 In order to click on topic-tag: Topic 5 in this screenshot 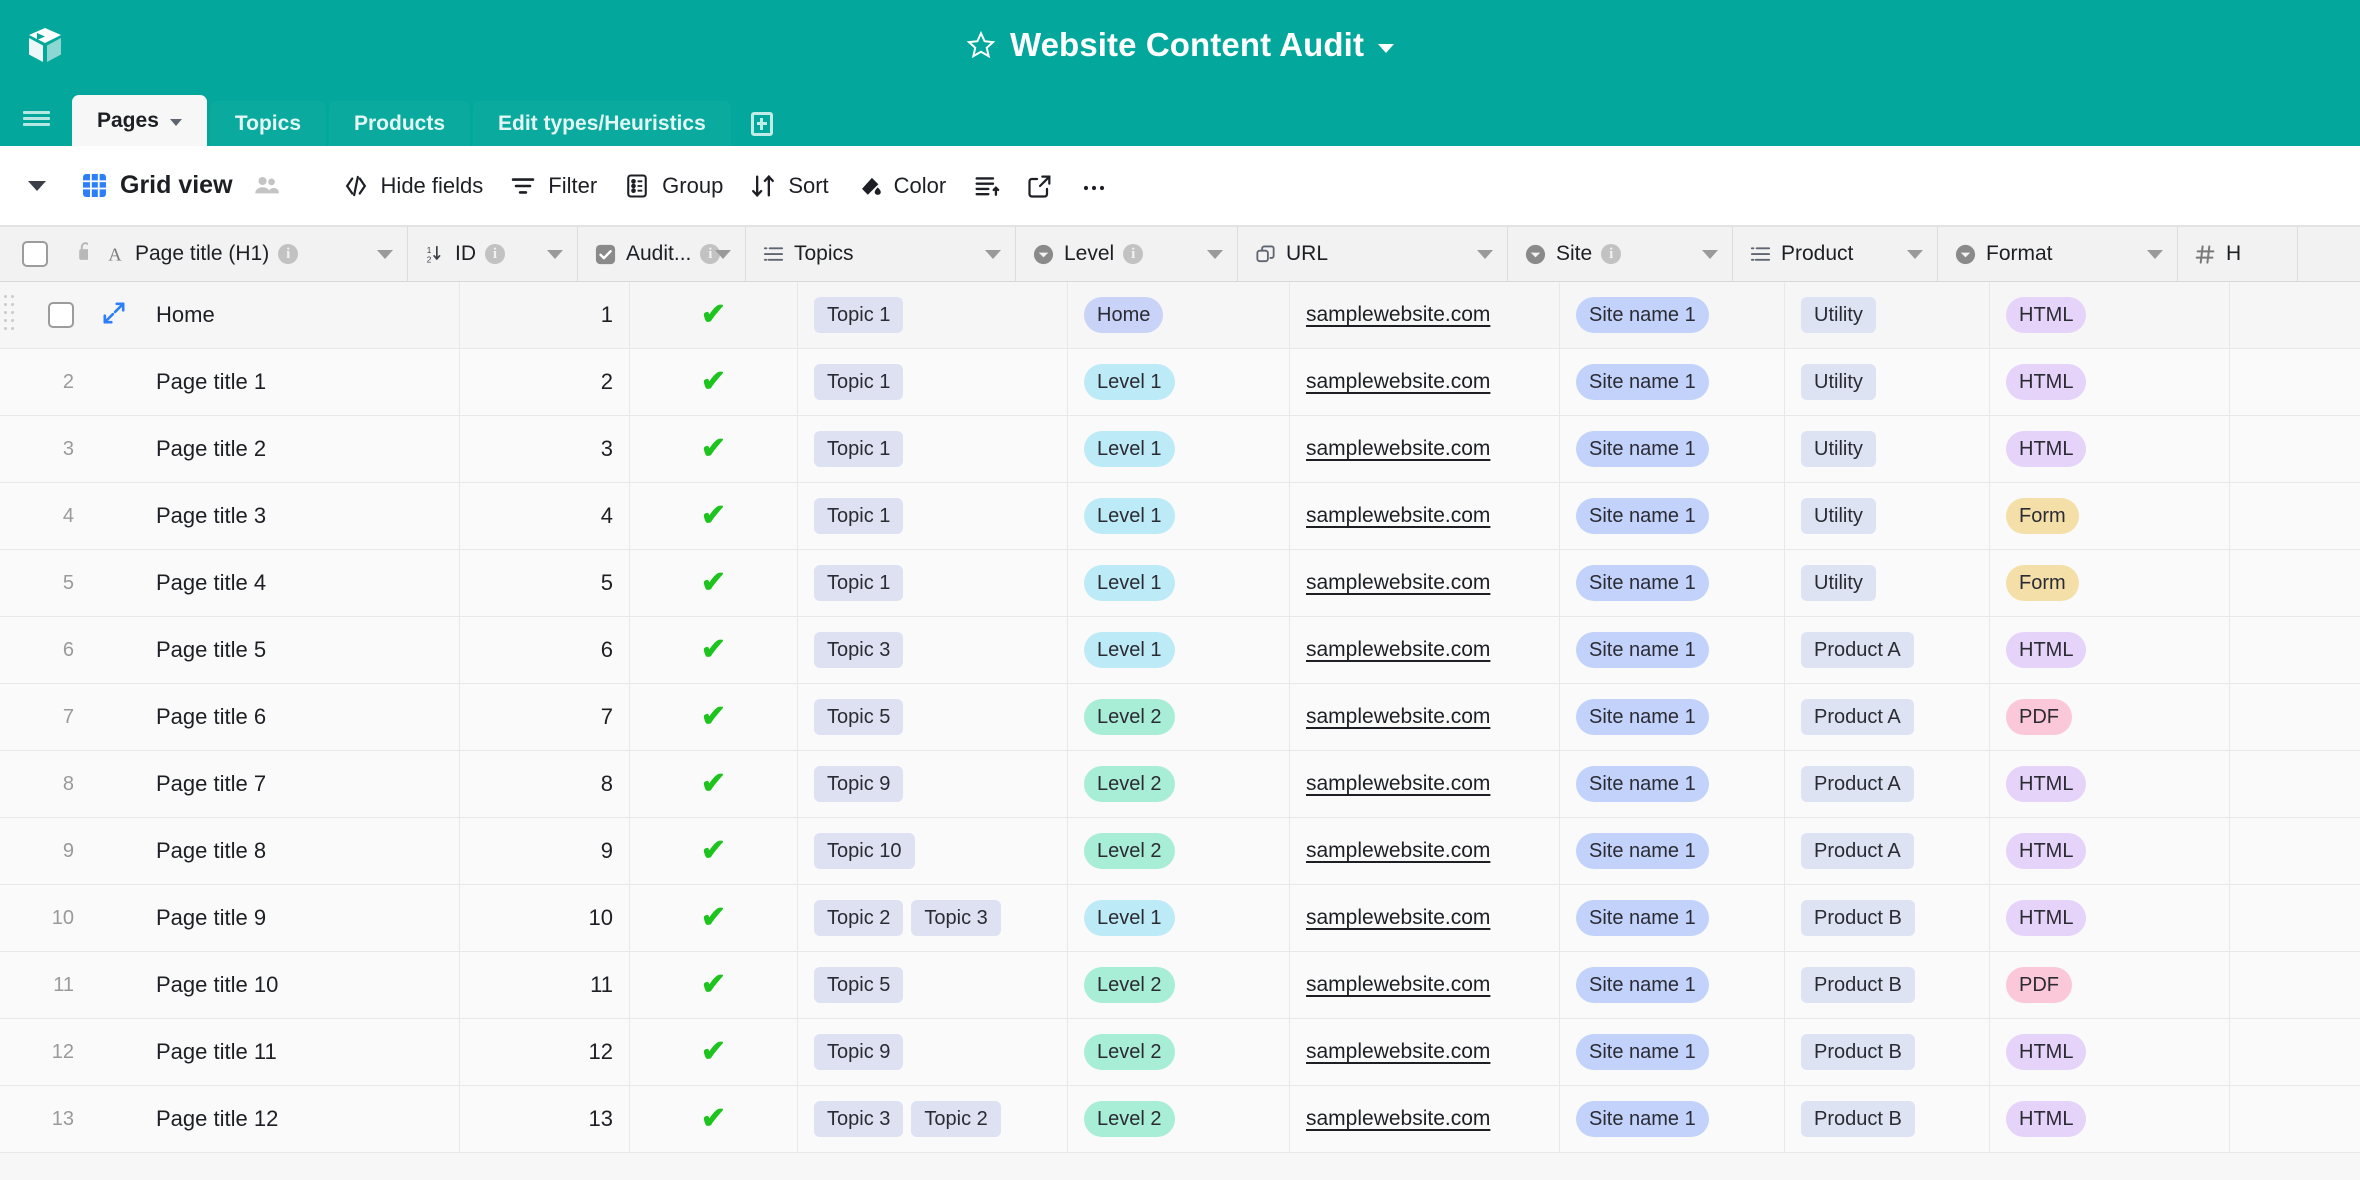, I will do `click(859, 985)`.